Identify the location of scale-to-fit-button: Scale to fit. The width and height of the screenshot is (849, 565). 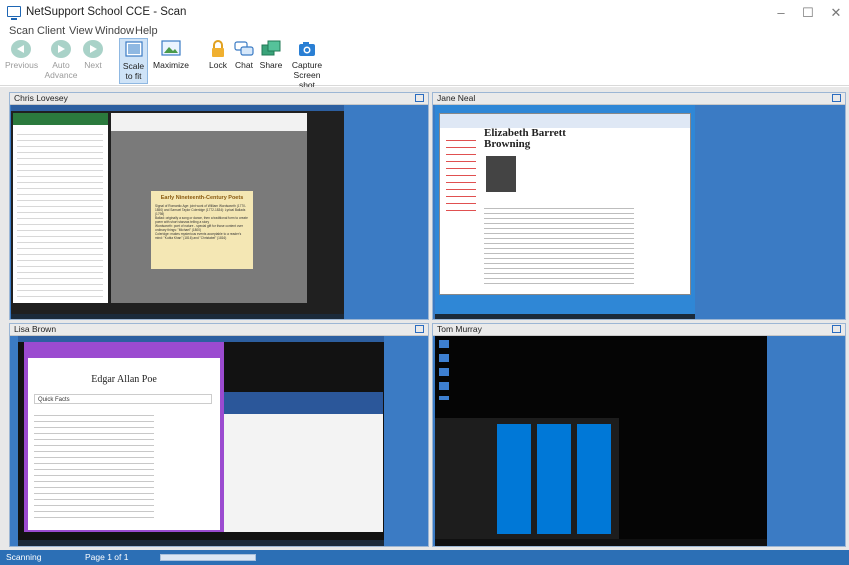
(133, 61).